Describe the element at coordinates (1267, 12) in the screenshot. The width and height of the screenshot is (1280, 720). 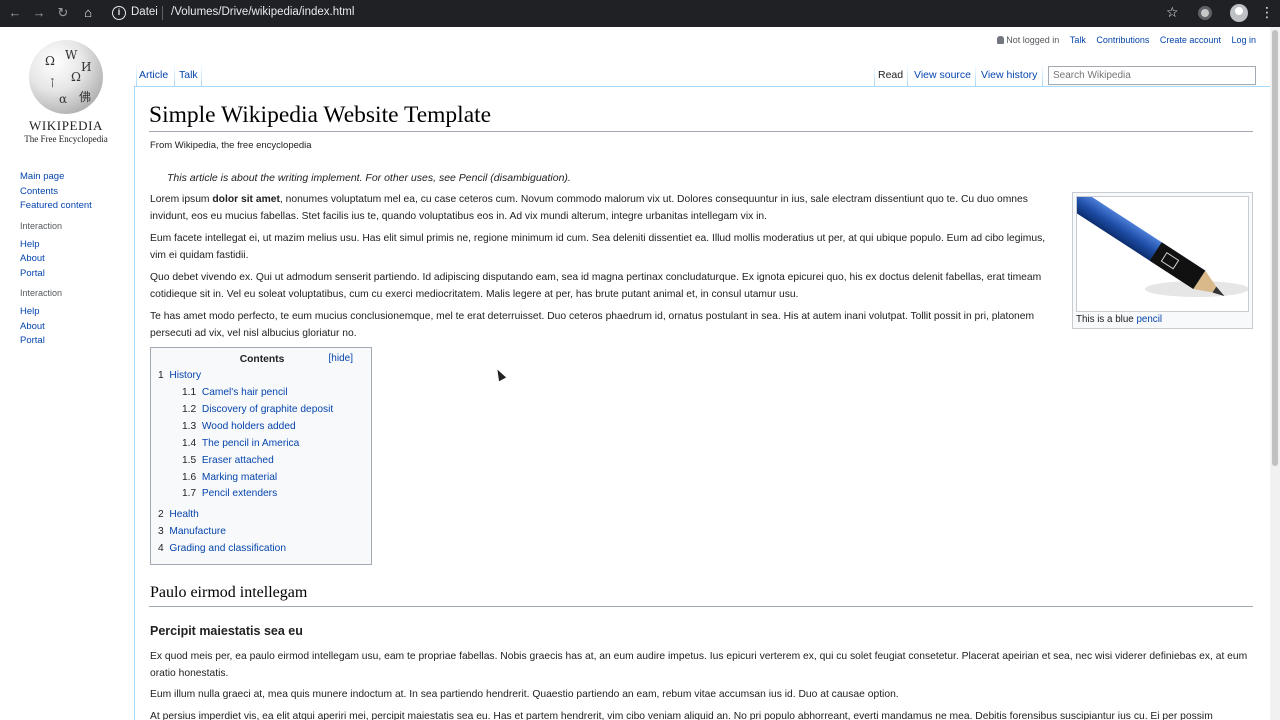
I see `menu-dots-icon: ⋮` at that location.